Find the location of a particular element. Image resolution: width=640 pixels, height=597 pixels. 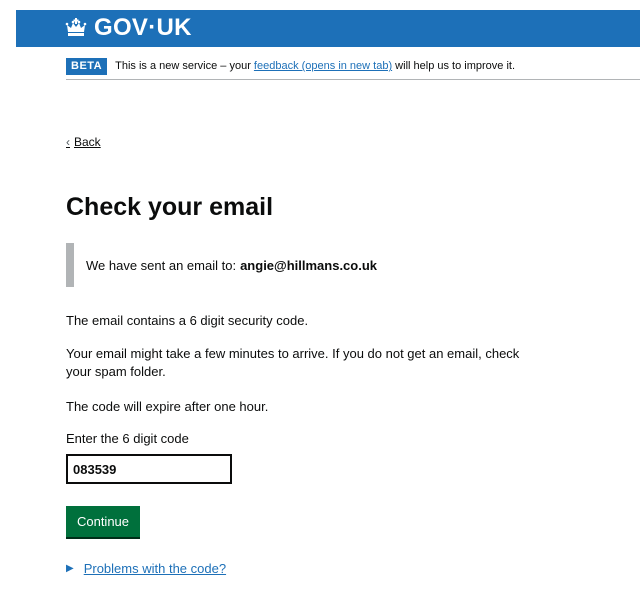

crown-icon is located at coordinates (76, 27).